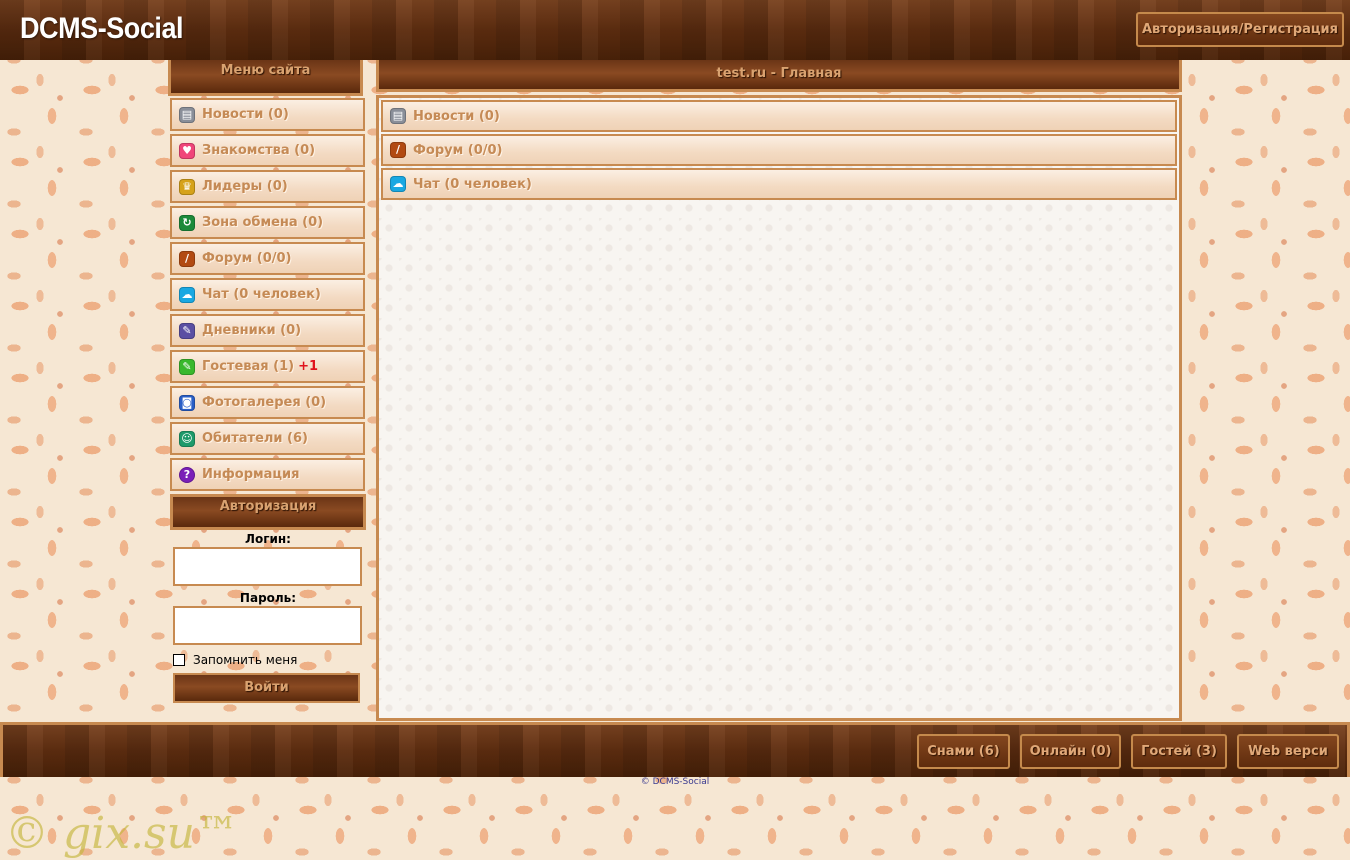  I want to click on main-item-label: Форум (0/0), so click(458, 150).